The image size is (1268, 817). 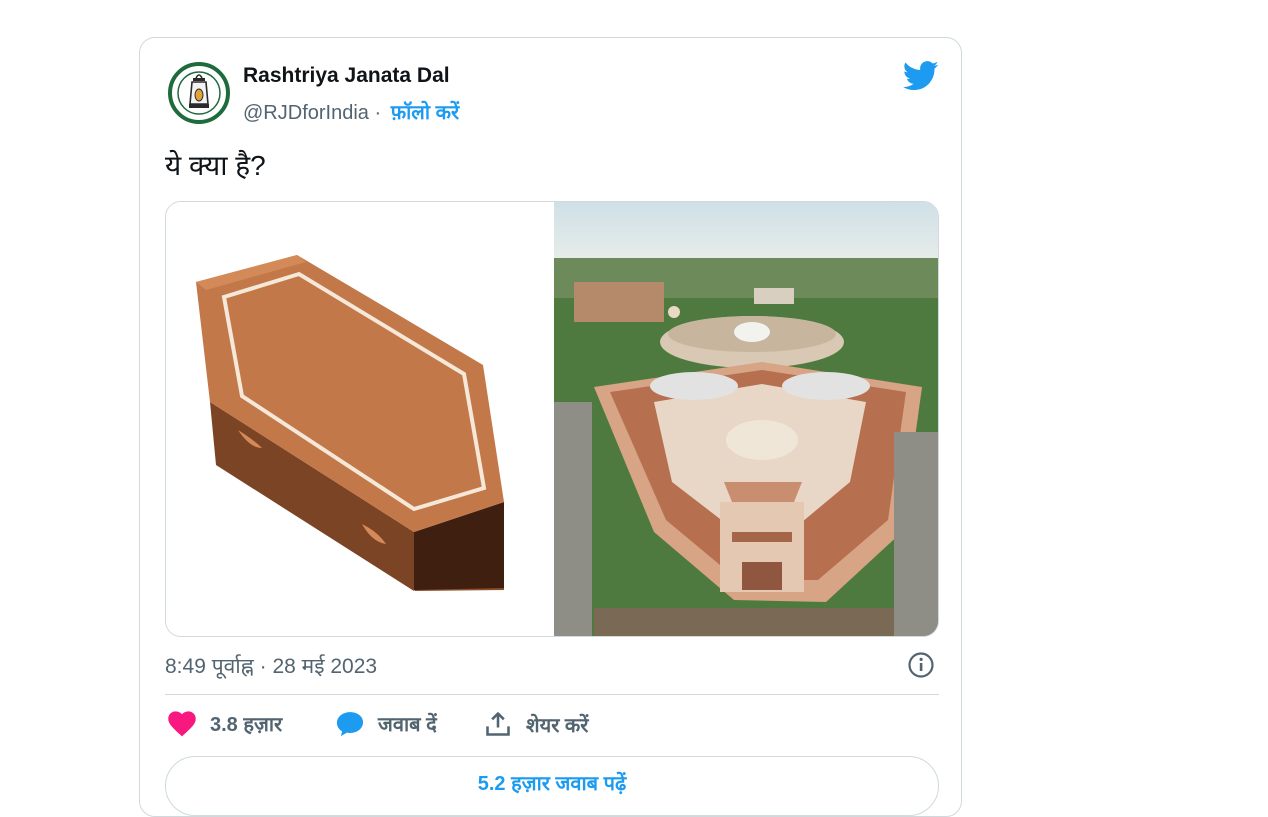 I want to click on like-button: 3.8 हज़ार, so click(x=225, y=723).